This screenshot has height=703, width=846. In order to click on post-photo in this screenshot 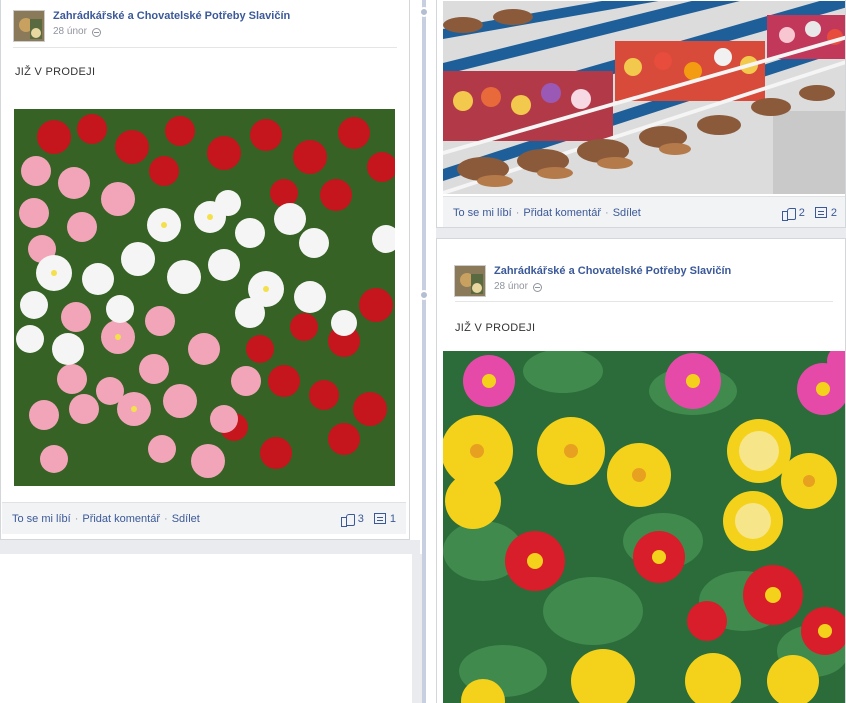, I will do `click(644, 97)`.